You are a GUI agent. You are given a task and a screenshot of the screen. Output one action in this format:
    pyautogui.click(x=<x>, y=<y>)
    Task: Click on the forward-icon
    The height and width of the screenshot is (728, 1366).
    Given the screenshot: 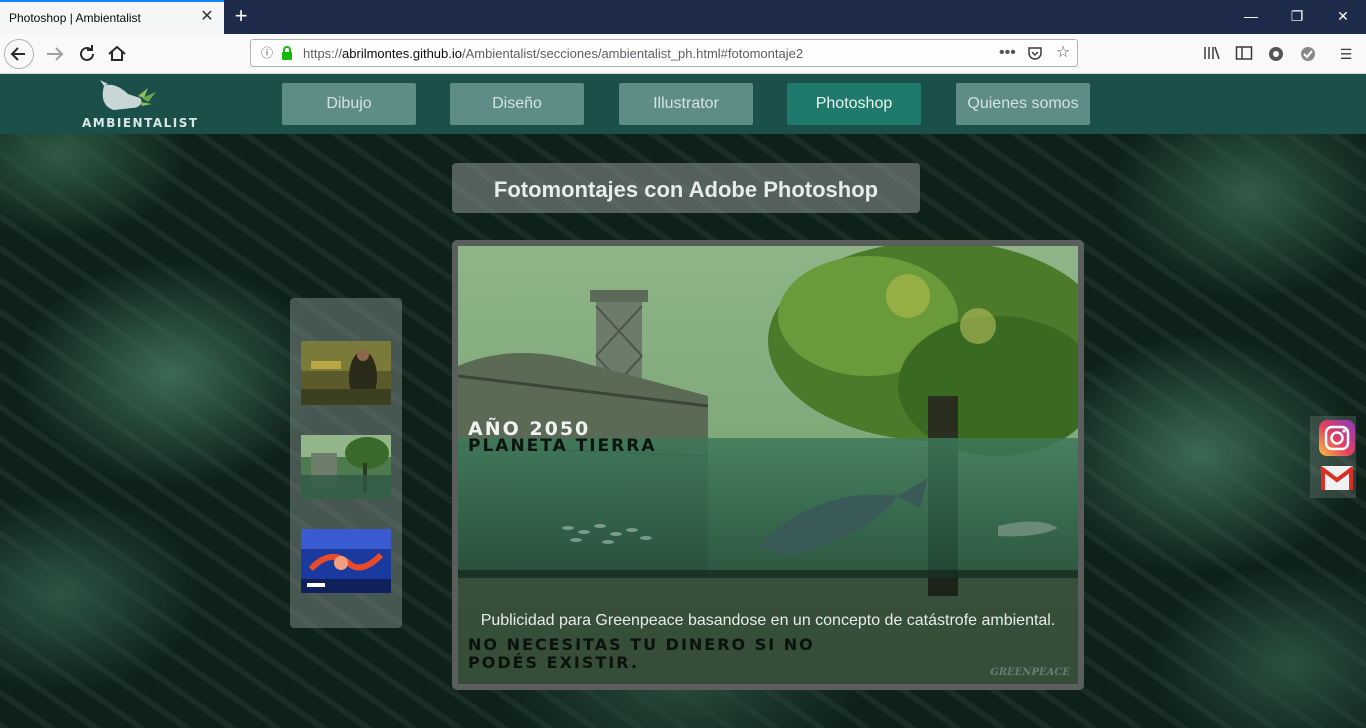 What is the action you would take?
    pyautogui.click(x=55, y=54)
    